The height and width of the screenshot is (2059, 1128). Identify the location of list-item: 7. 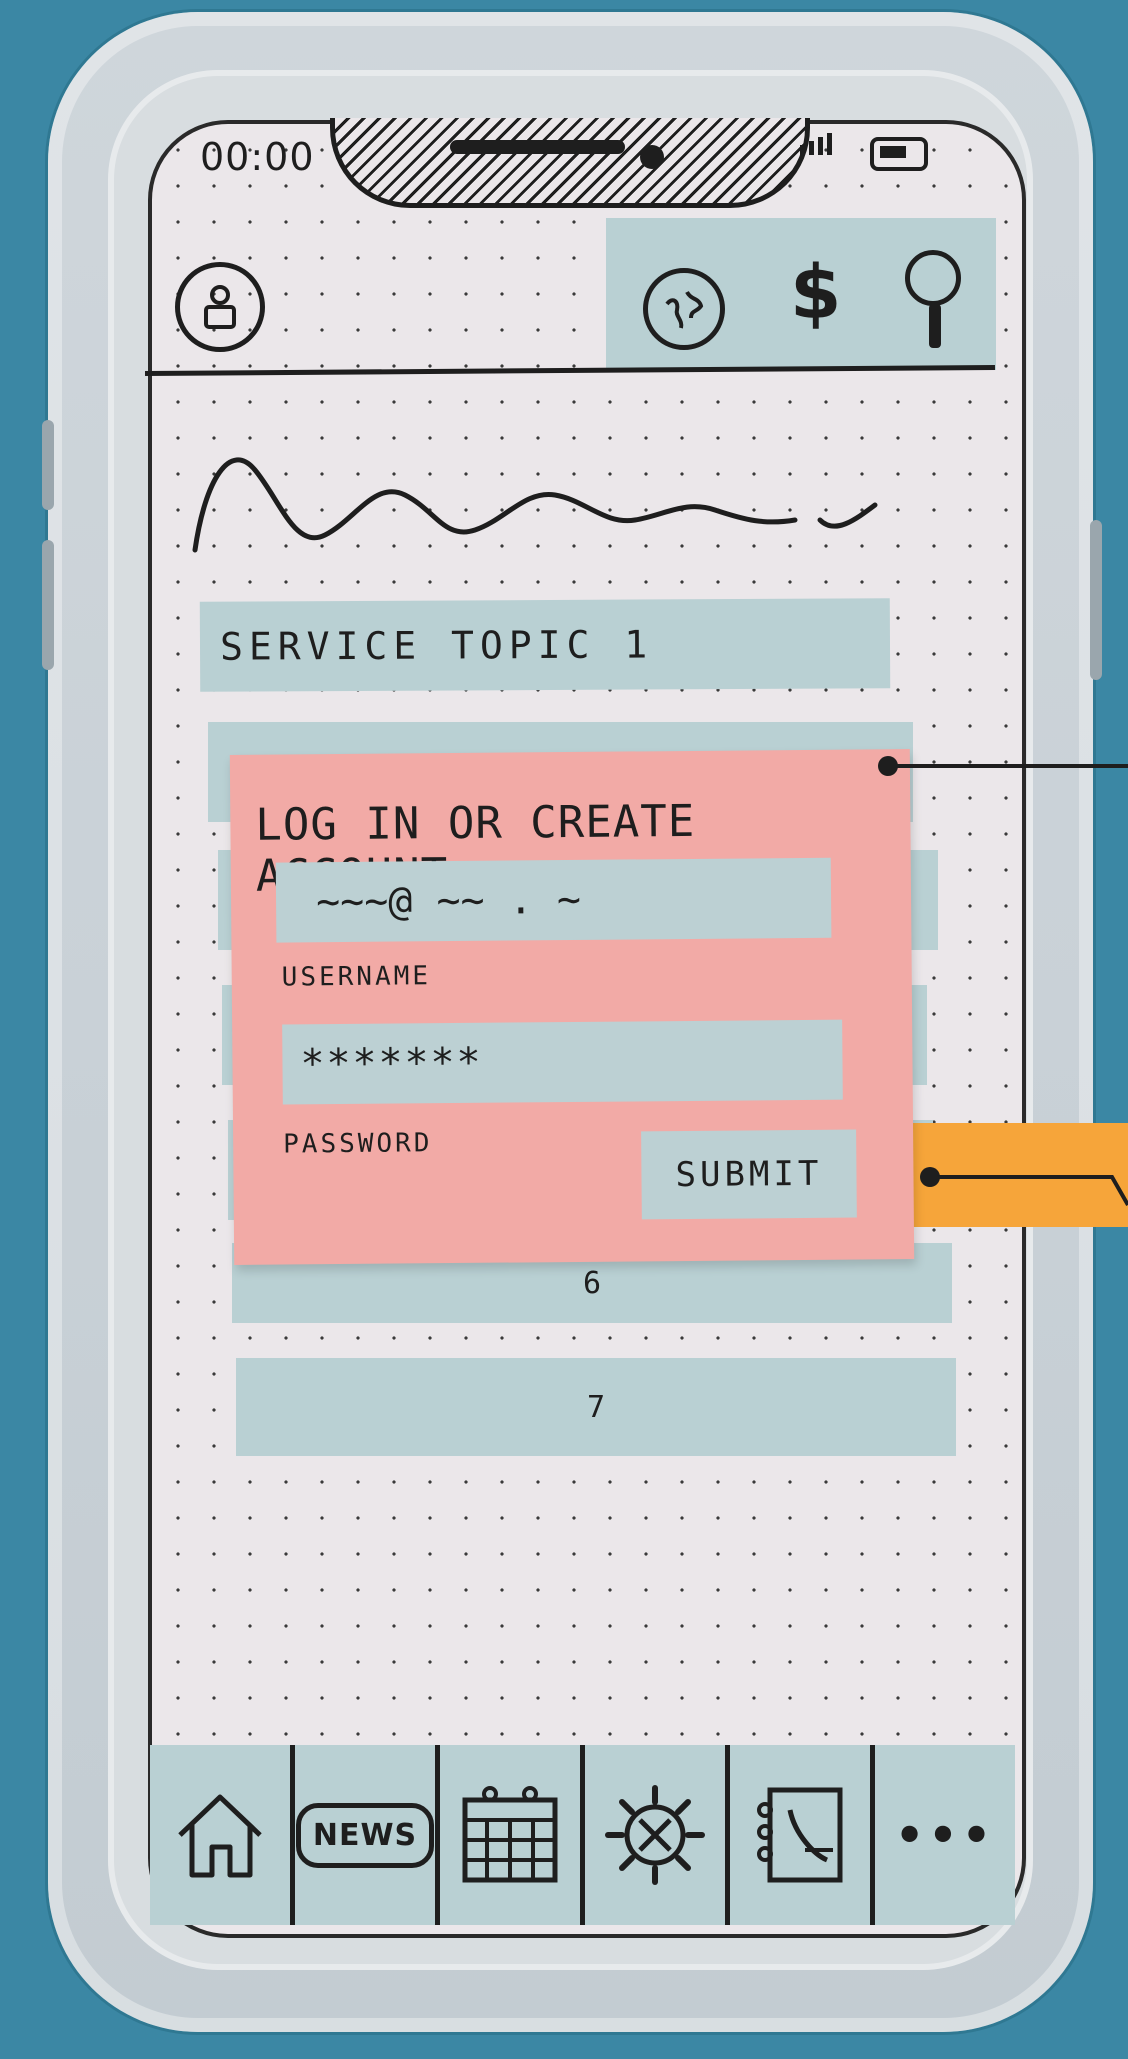
(596, 1407).